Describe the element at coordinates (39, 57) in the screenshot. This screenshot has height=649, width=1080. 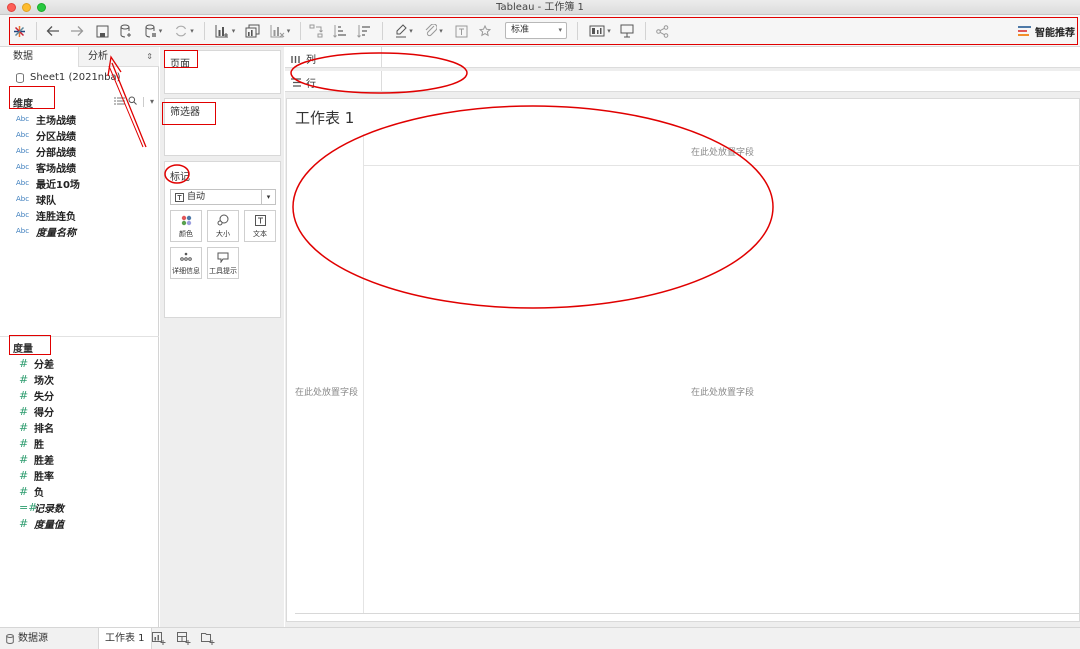
I see `tab-data: 数据` at that location.